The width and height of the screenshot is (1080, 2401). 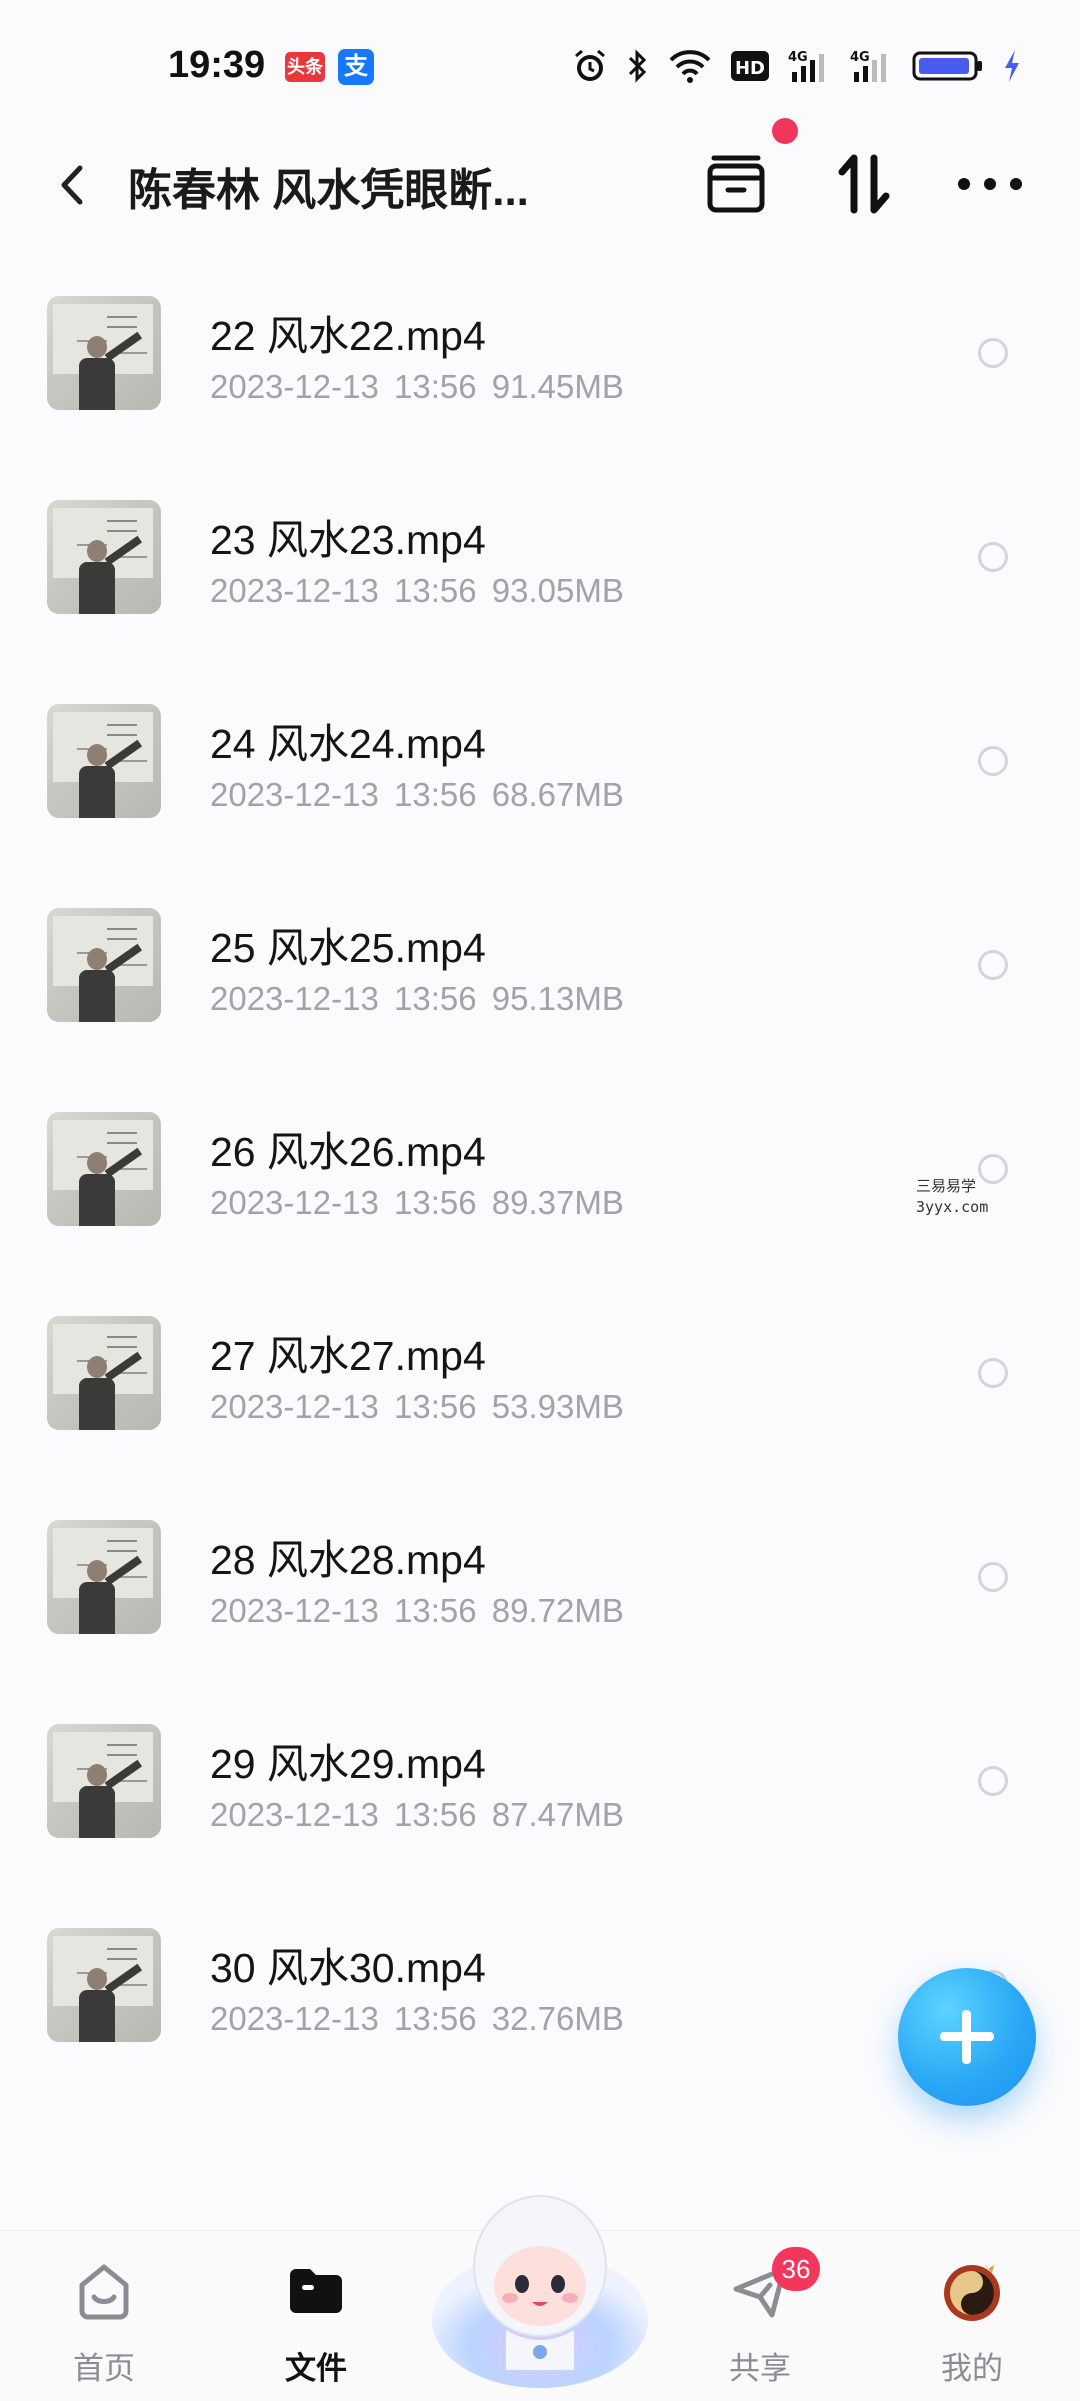 I want to click on nav-me: 我的, so click(x=972, y=2321).